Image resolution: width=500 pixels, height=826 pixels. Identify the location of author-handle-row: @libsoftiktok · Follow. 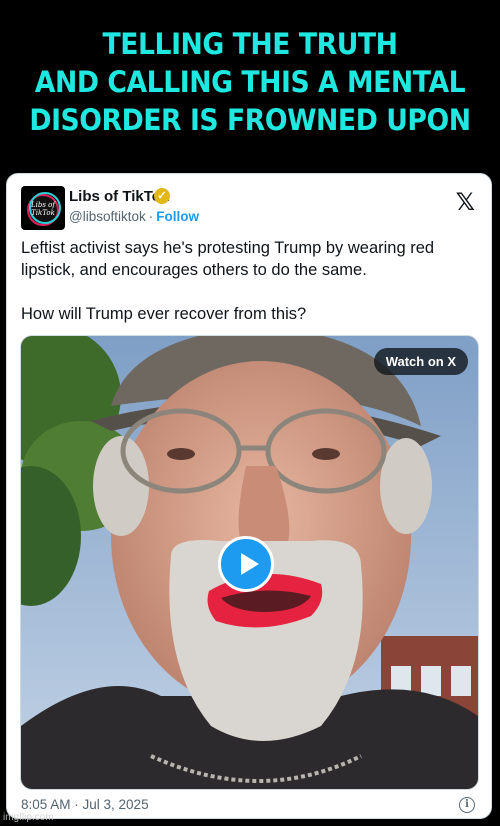
(134, 216).